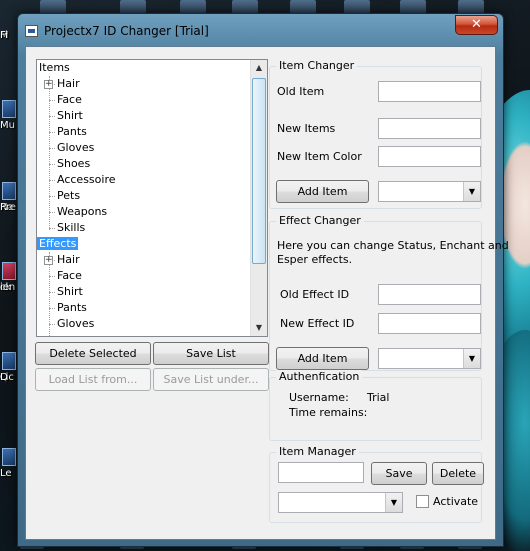 The width and height of the screenshot is (530, 551). I want to click on old-effect-id-label: Old Effect ID, so click(315, 294).